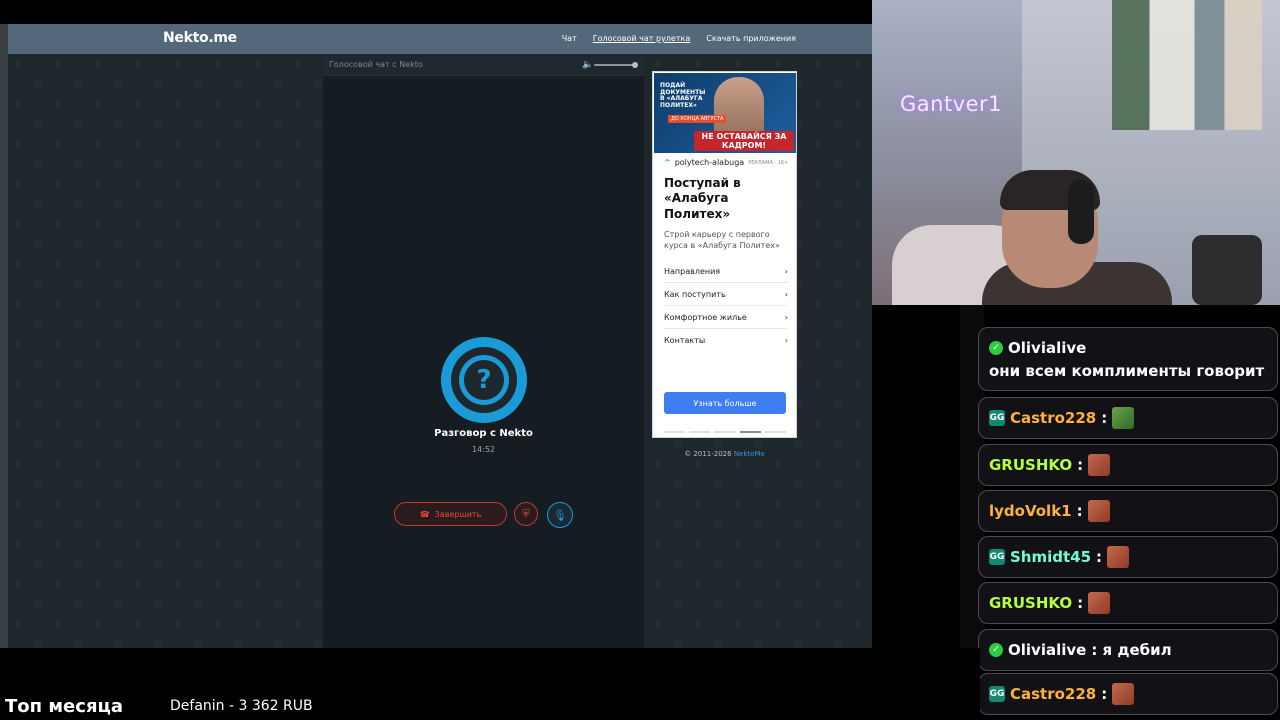 The height and width of the screenshot is (720, 1280). Describe the element at coordinates (709, 162) in the screenshot. I see `ad-source-domain: polytech-alabuga` at that location.